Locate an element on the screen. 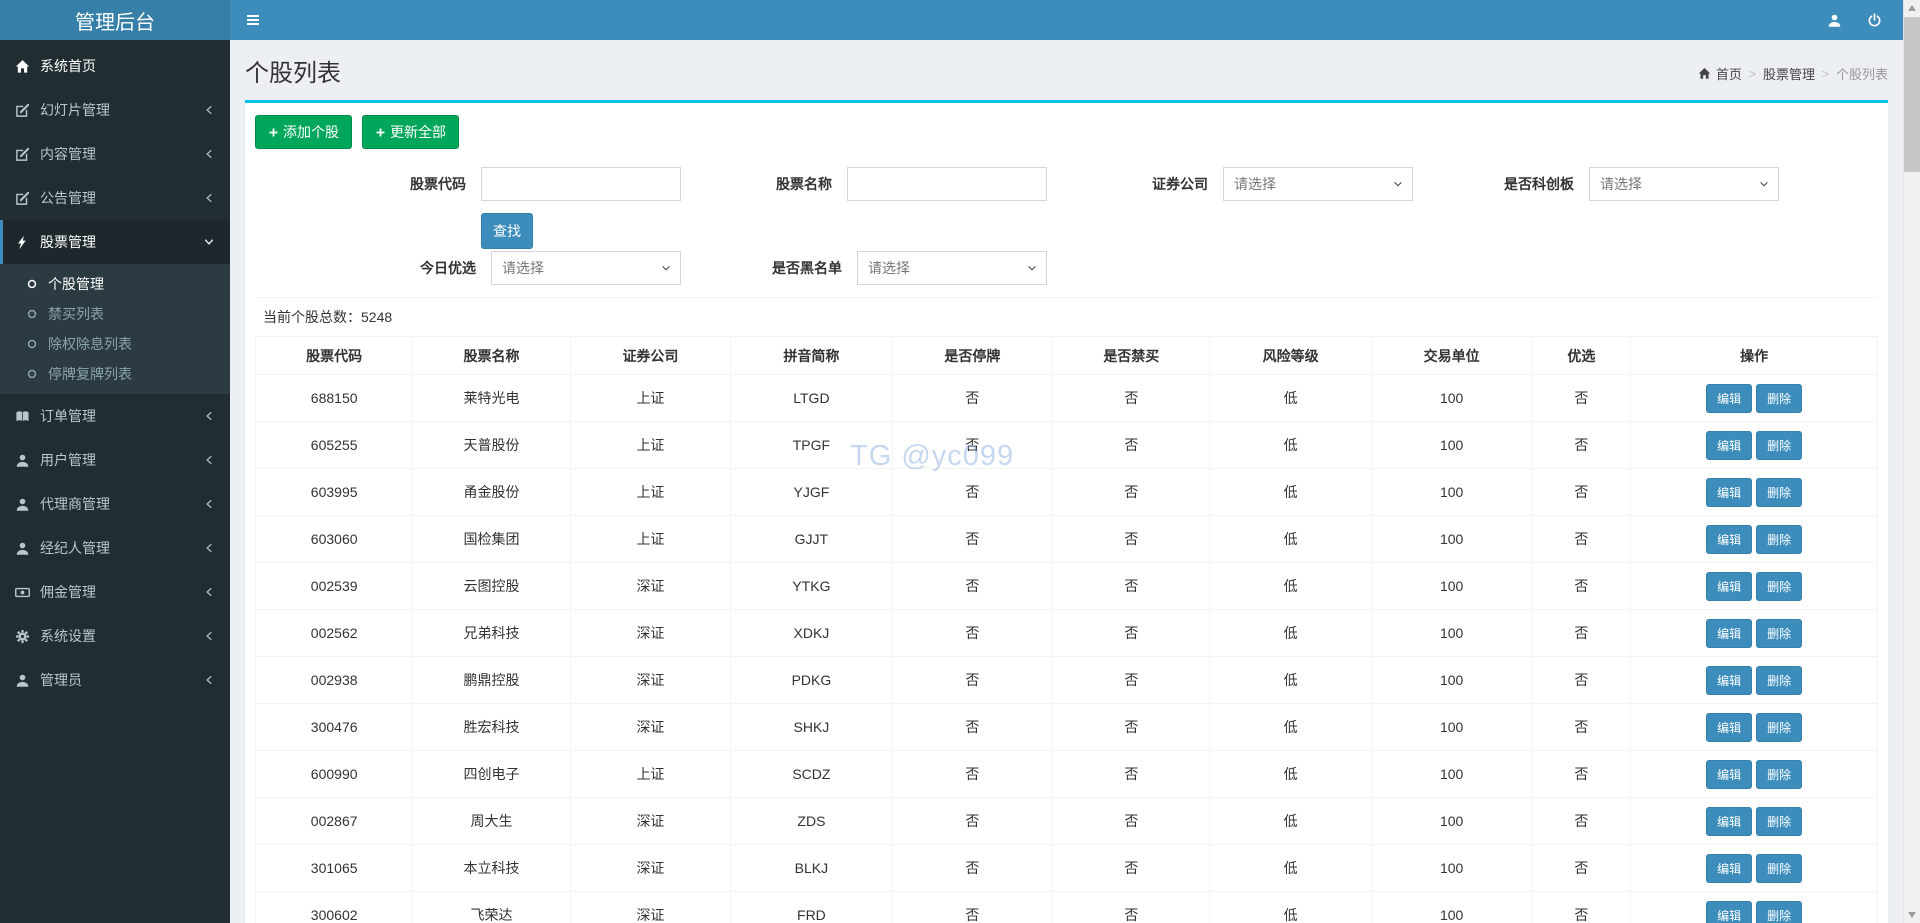 The width and height of the screenshot is (1920, 923). table-row: 600990 四创电子 上证 SCDZ 否否低 100 否编辑 删除 is located at coordinates (1066, 774).